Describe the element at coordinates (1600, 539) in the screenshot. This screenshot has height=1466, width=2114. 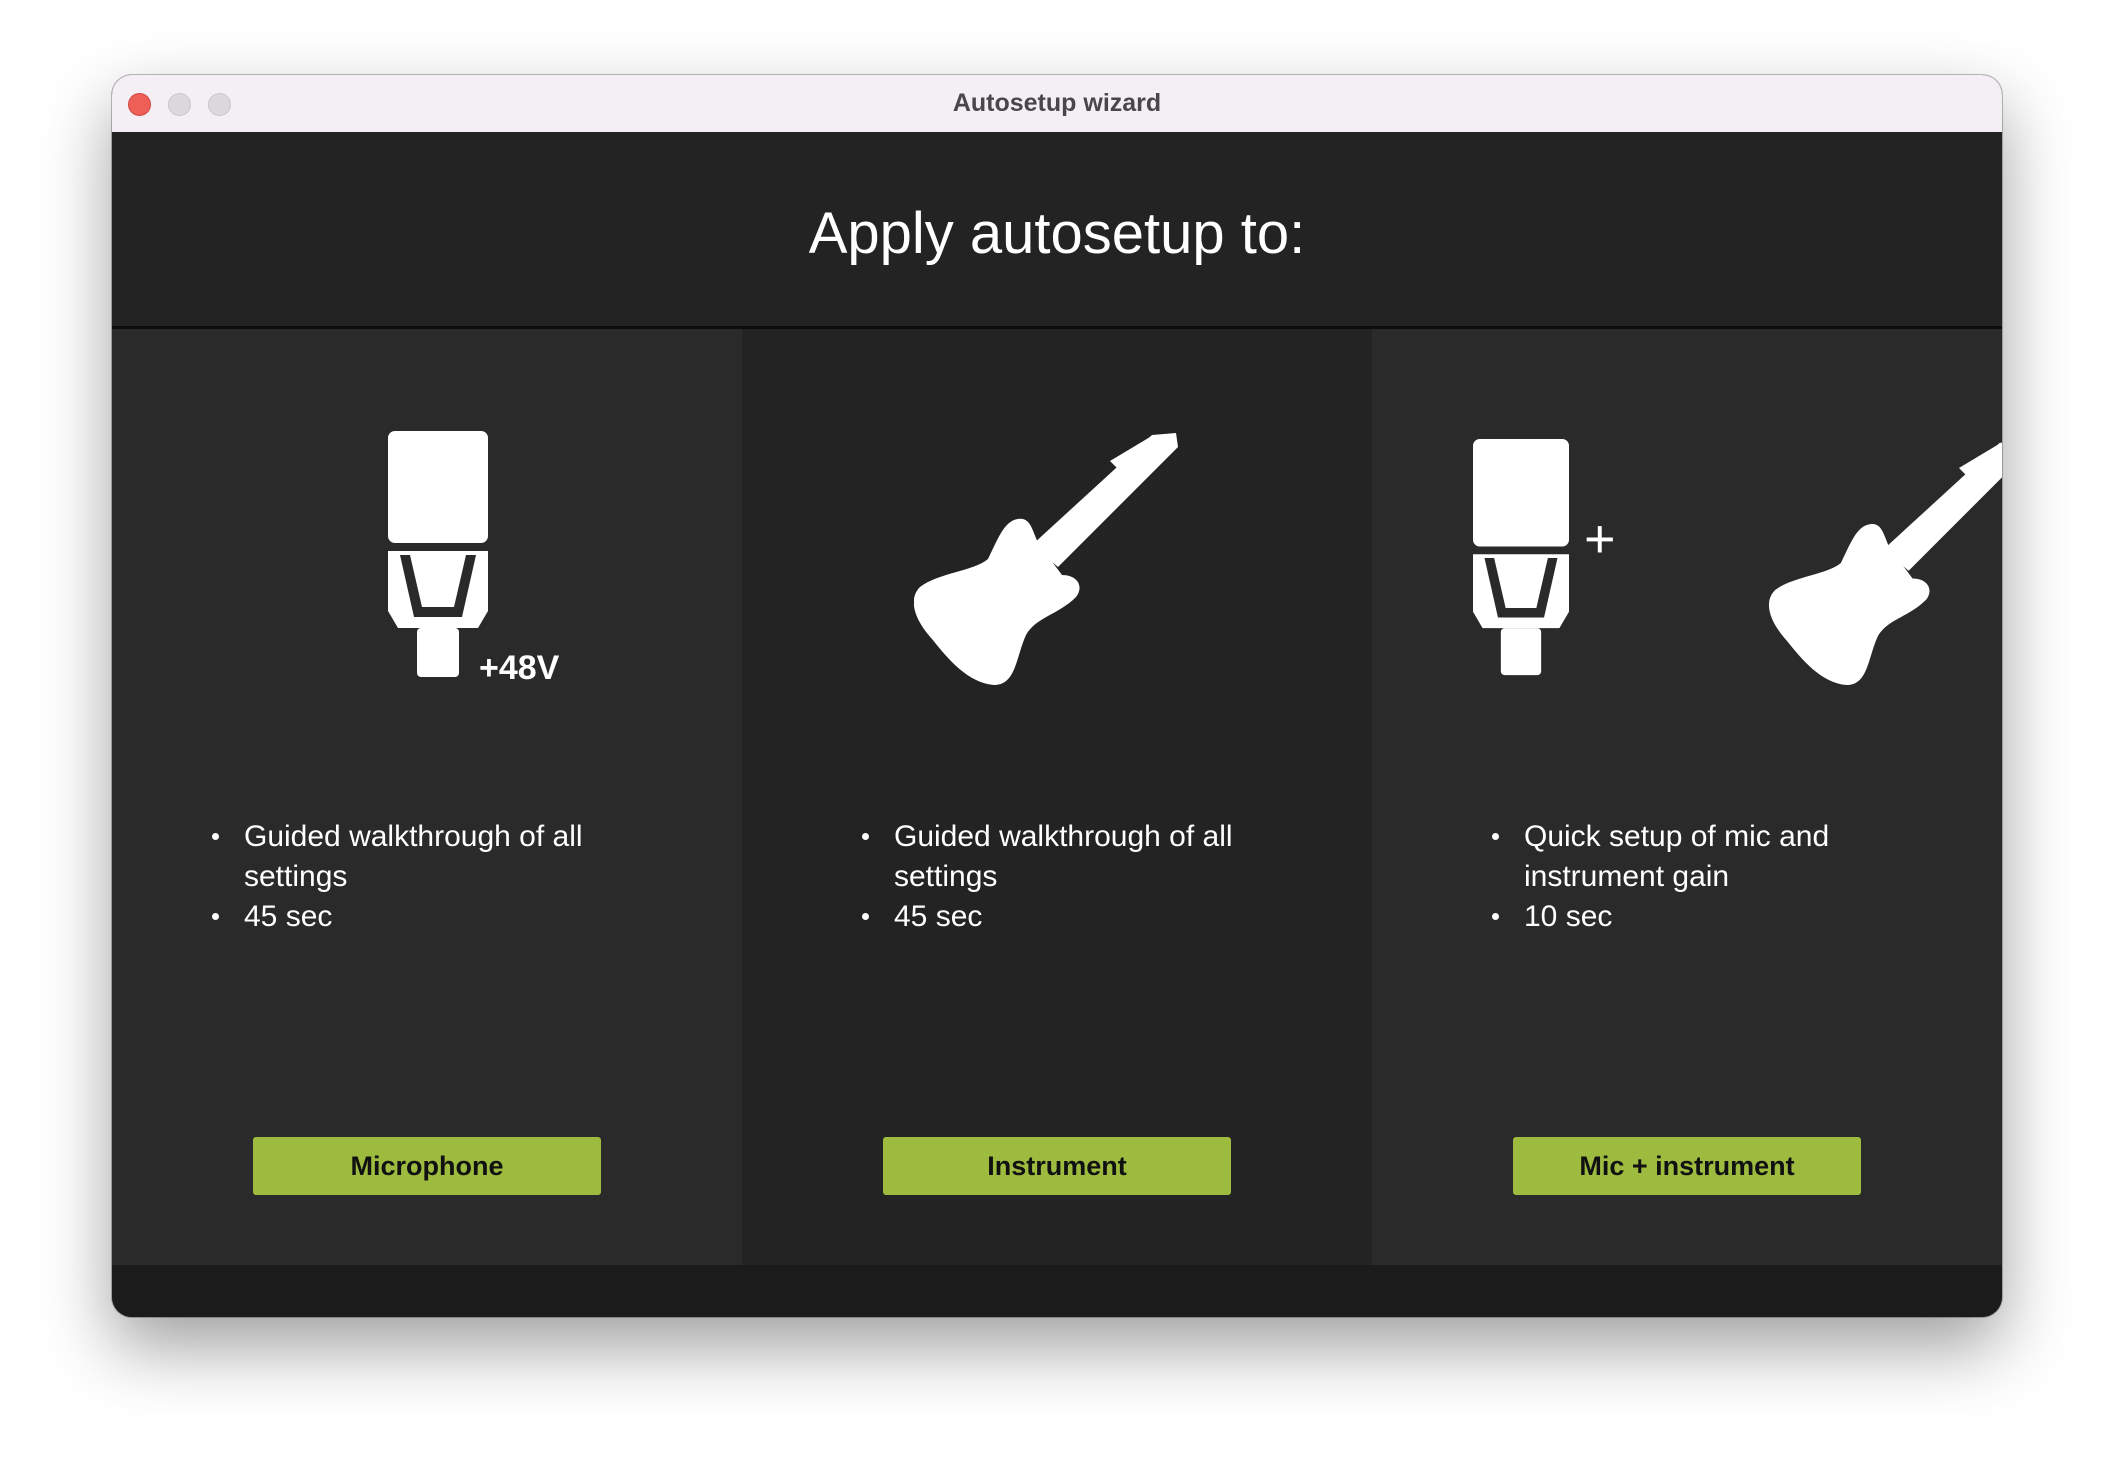
I see `plus-symbol: +` at that location.